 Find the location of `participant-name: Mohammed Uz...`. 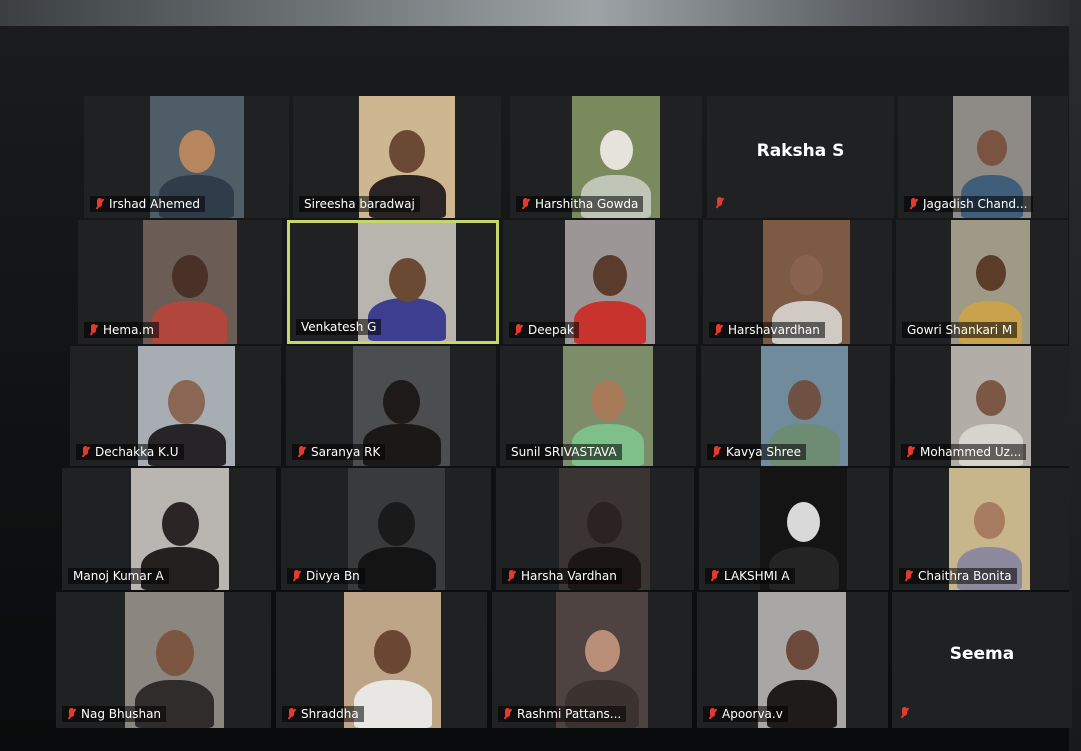

participant-name: Mohammed Uz... is located at coordinates (971, 452).